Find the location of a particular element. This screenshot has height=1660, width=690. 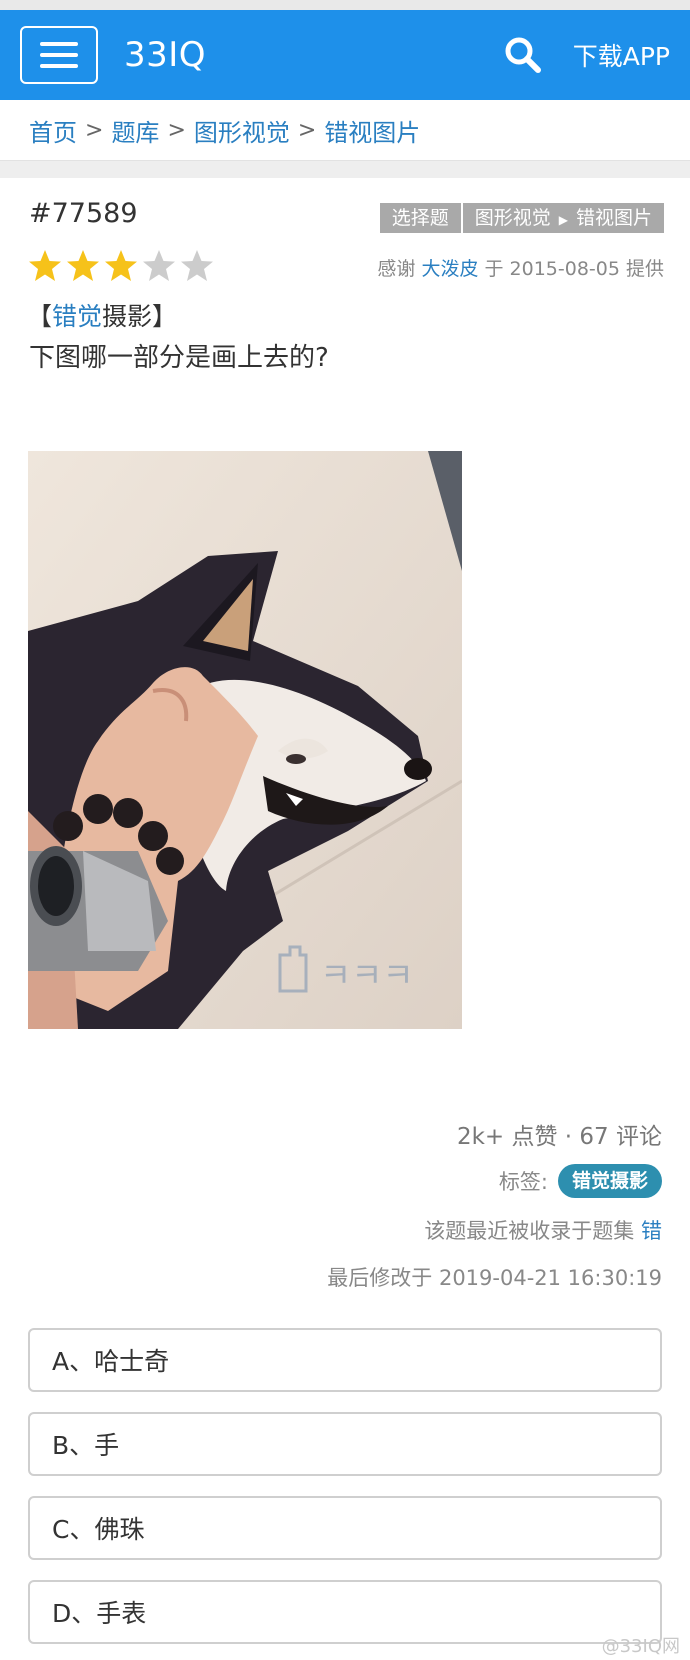

tag-question-type: 选择题 is located at coordinates (420, 218).